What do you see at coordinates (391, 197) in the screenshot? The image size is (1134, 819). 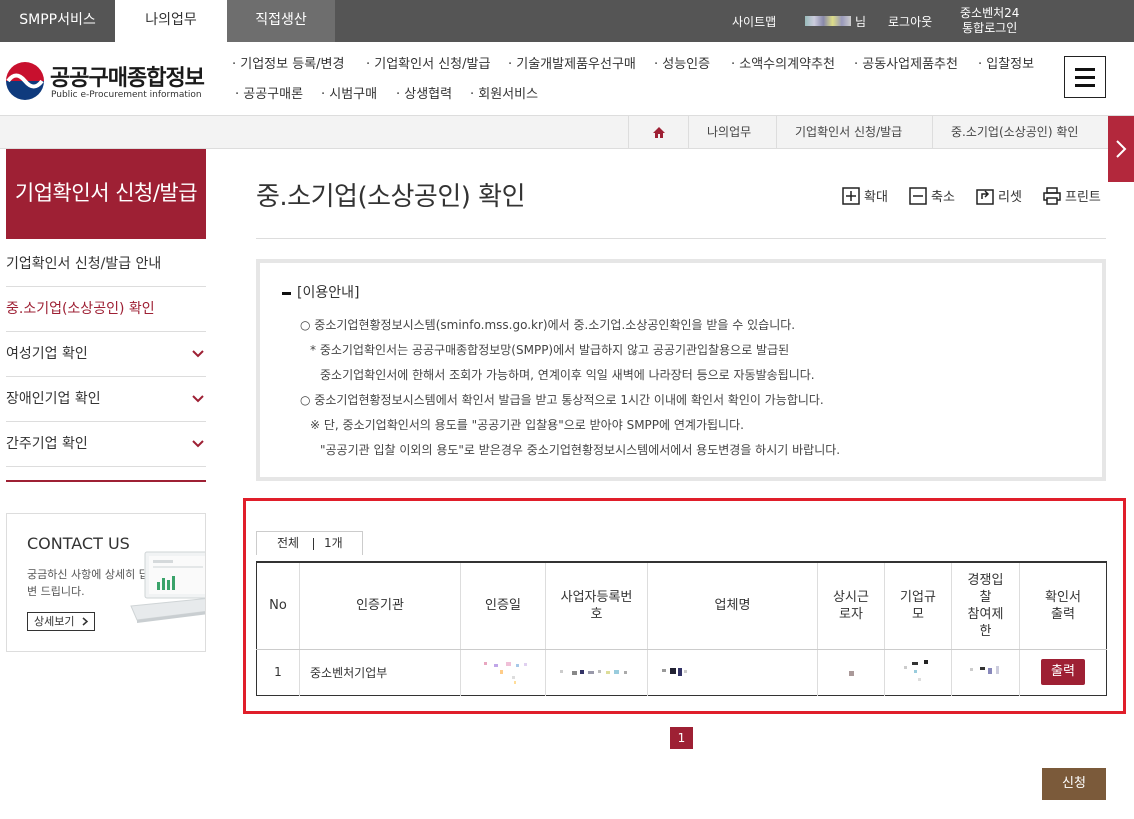 I see `page-title: 중.소기업(소상공인) 확인` at bounding box center [391, 197].